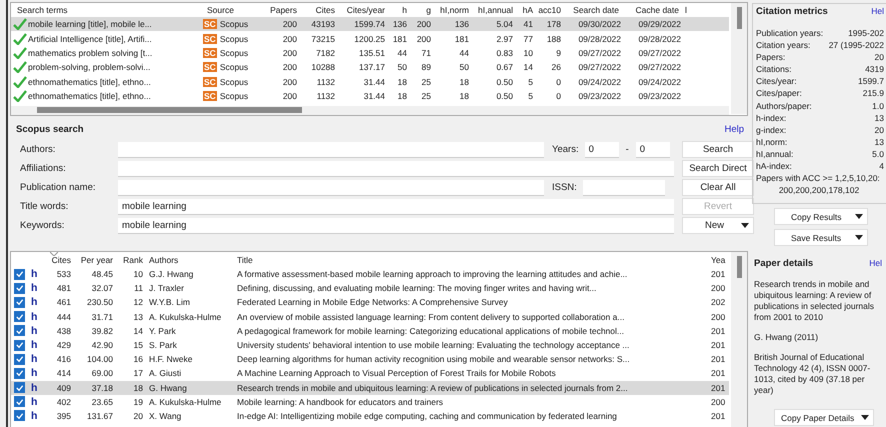  Describe the element at coordinates (210, 53) in the screenshot. I see `source-badge: SC` at that location.